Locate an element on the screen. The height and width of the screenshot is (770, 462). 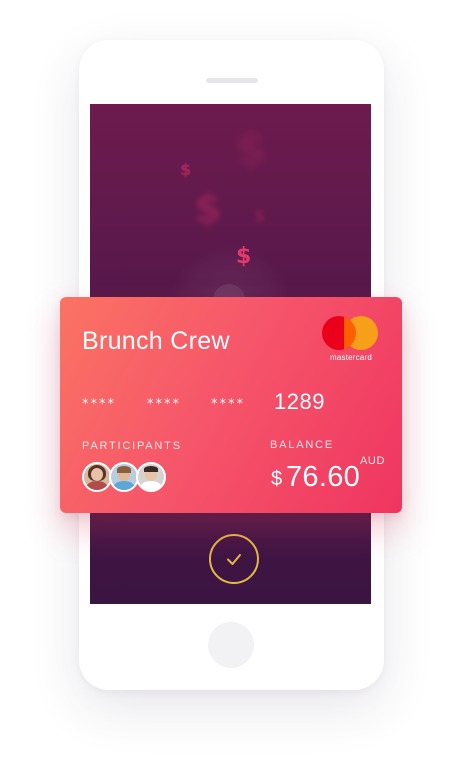
currency-symbol: $ is located at coordinates (277, 479).